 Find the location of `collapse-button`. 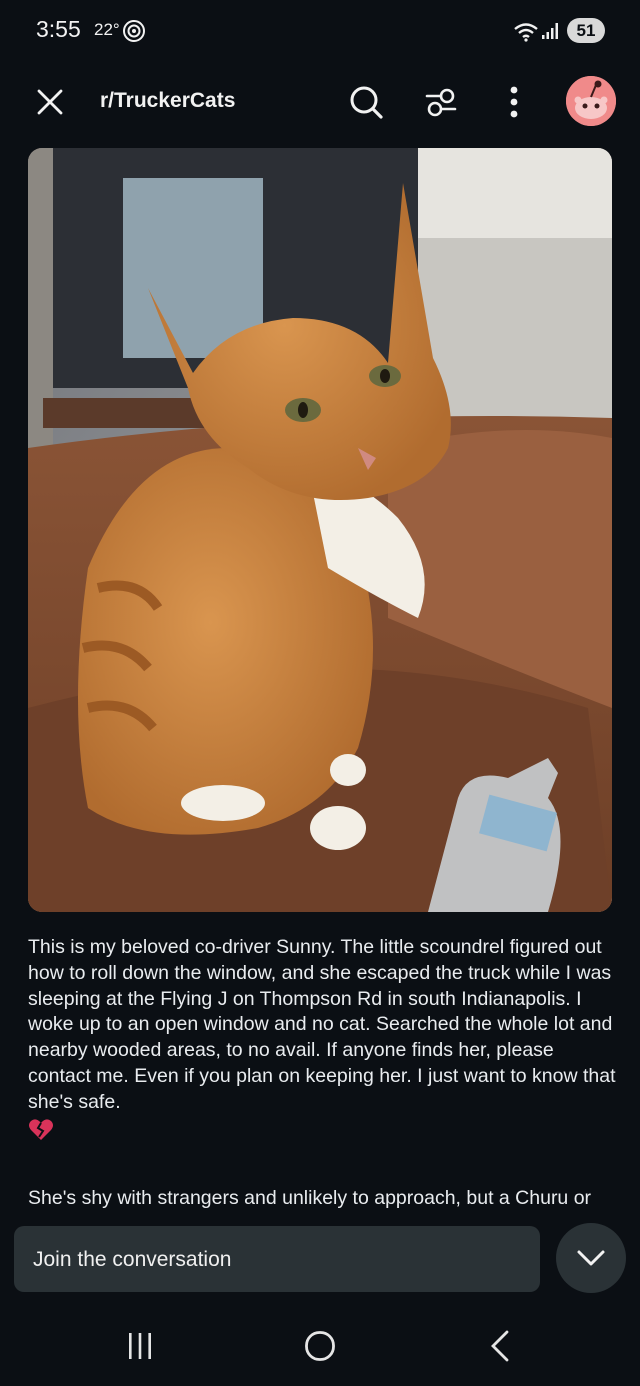

collapse-button is located at coordinates (591, 1258).